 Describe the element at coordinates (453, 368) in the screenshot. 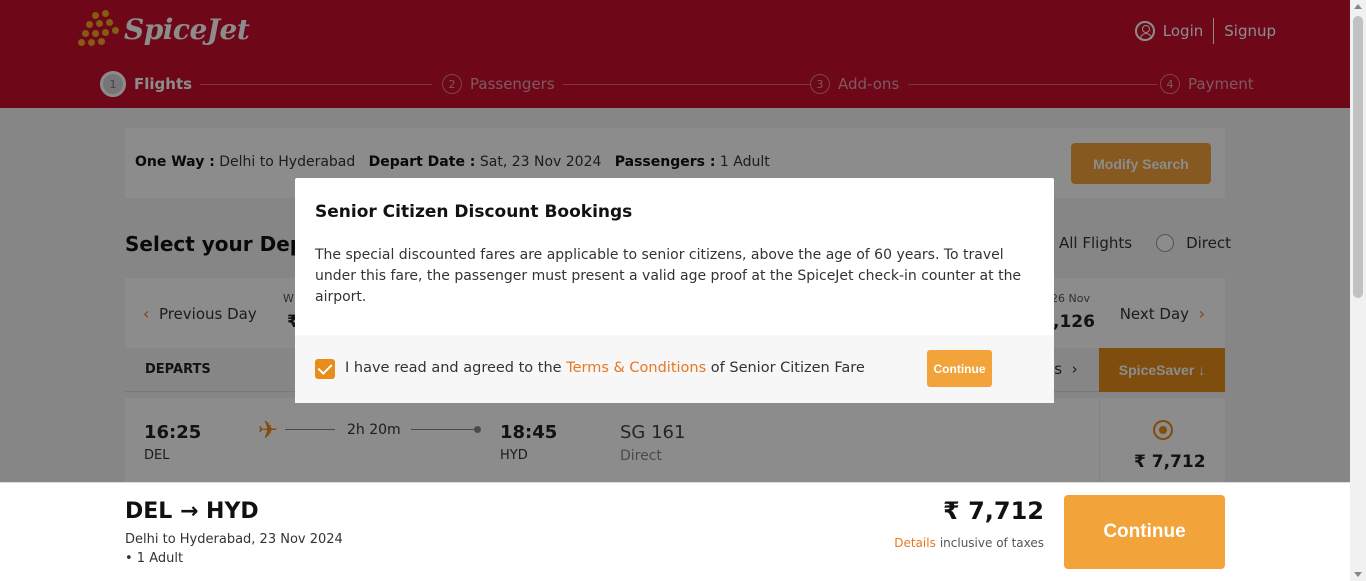

I see `agree-prefix: I have read and agreed to the` at that location.